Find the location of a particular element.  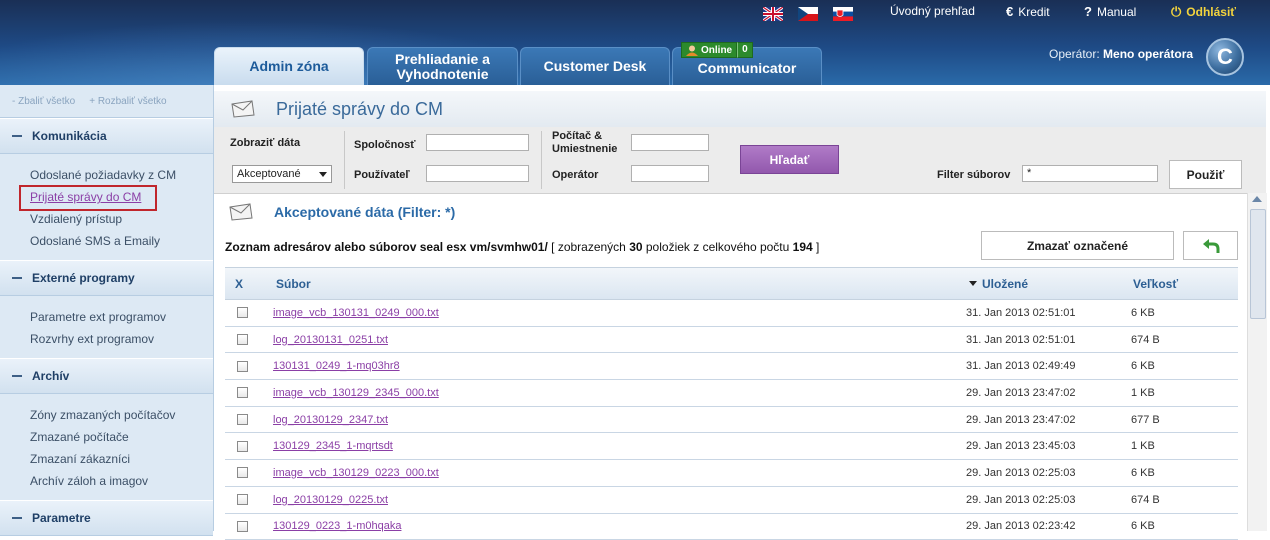

back-arrow-icon is located at coordinates (1211, 246).